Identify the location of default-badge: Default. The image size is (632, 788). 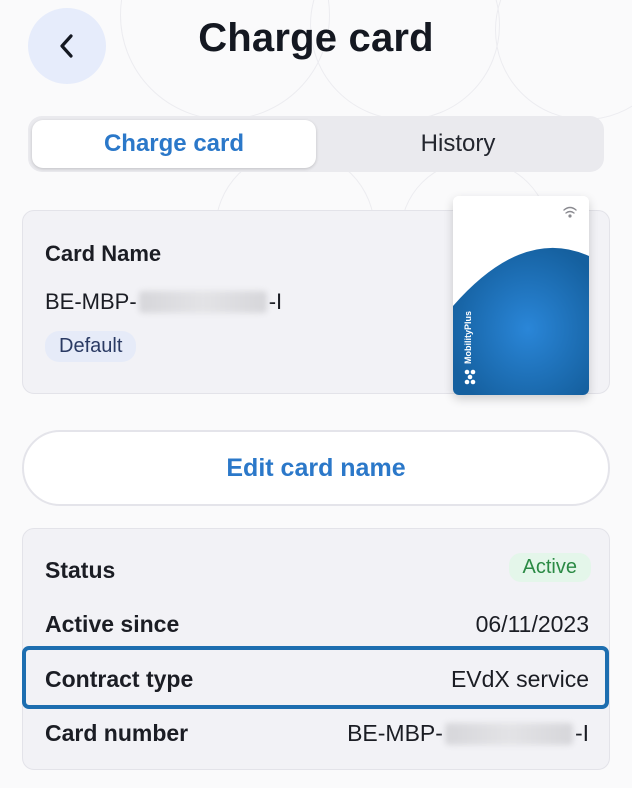
(91, 346).